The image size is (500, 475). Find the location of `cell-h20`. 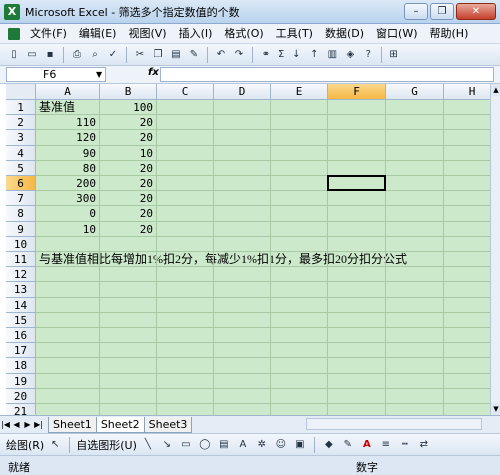

cell-h20 is located at coordinates (467, 396).